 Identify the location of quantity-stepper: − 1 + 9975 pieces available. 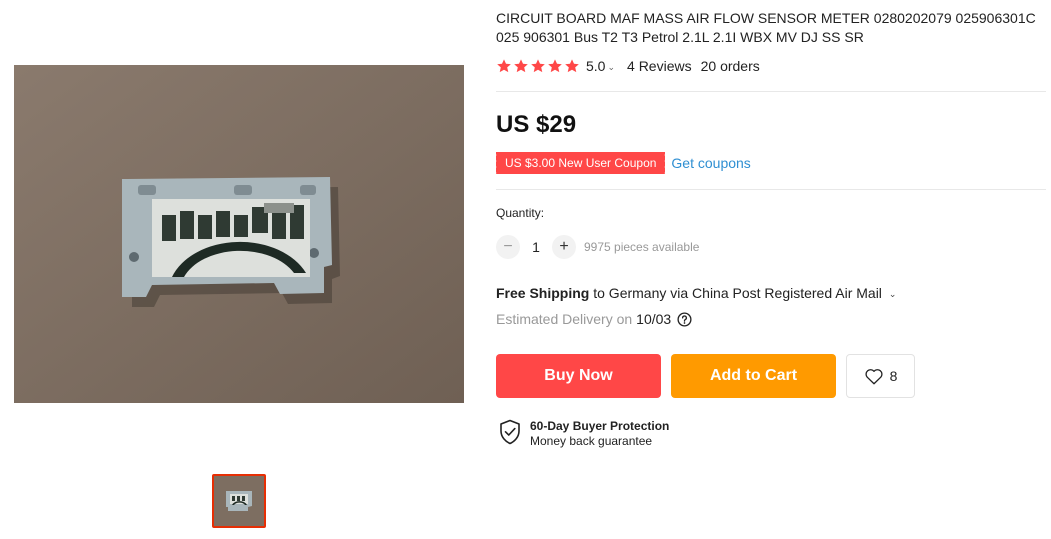
(597, 247).